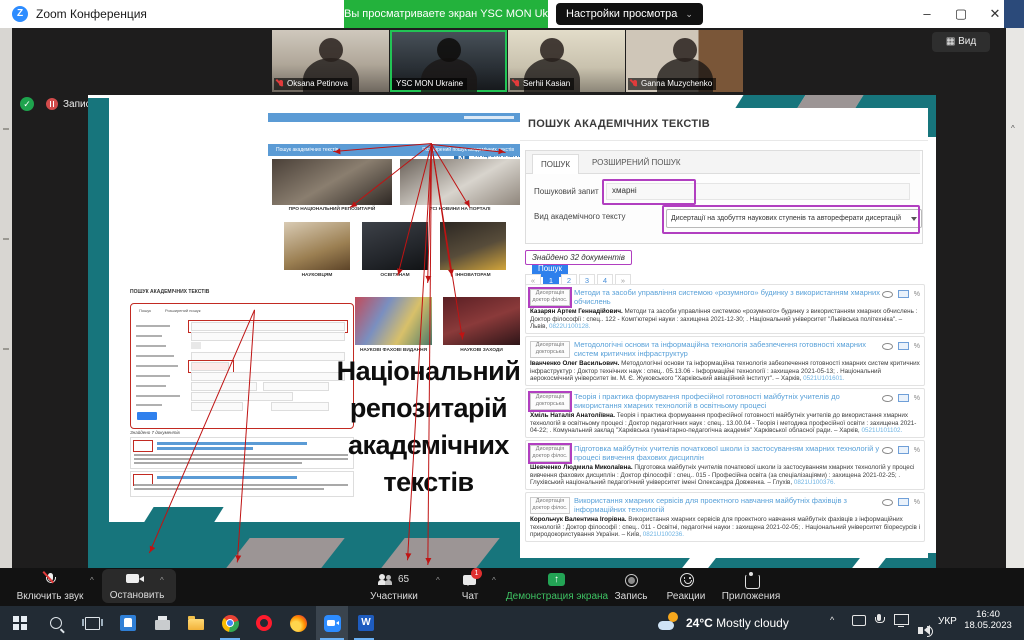 Image resolution: width=1024 pixels, height=640 pixels. I want to click on results-count: Знайдено 32 документів, so click(578, 257).